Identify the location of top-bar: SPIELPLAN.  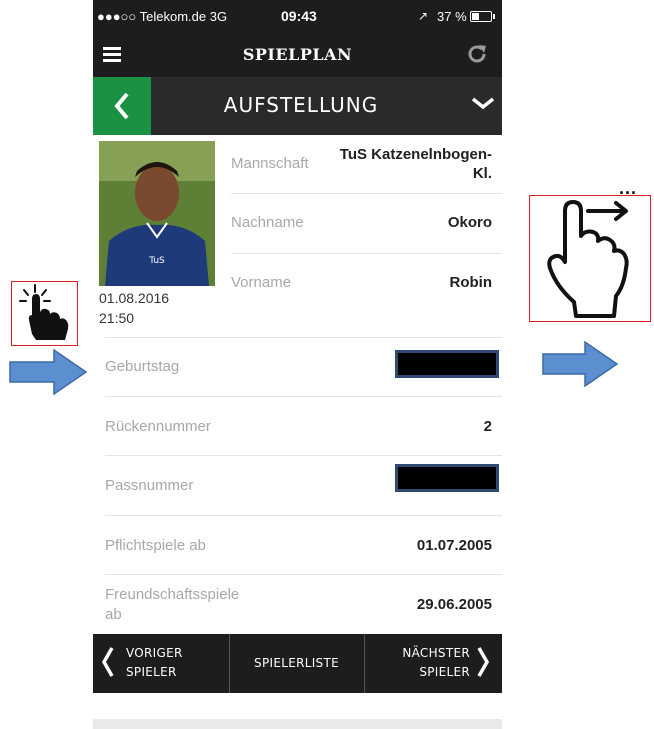
(297, 55).